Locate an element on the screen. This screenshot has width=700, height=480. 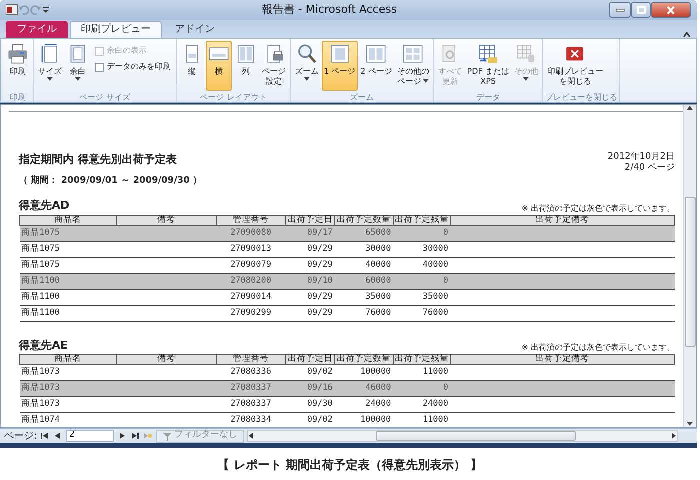
ribbon-button: 印刷プレビュー を閉じる is located at coordinates (575, 66).